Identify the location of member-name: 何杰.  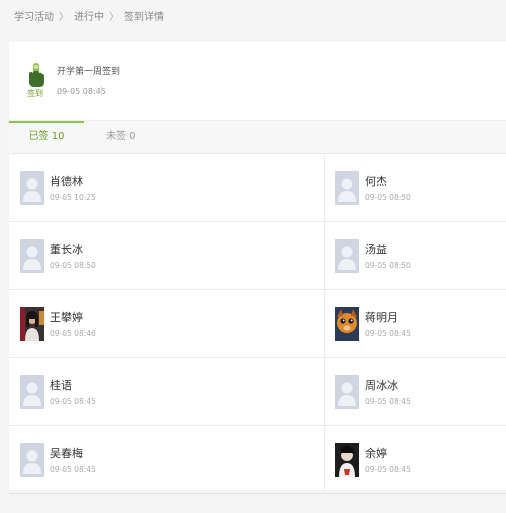
(376, 181).